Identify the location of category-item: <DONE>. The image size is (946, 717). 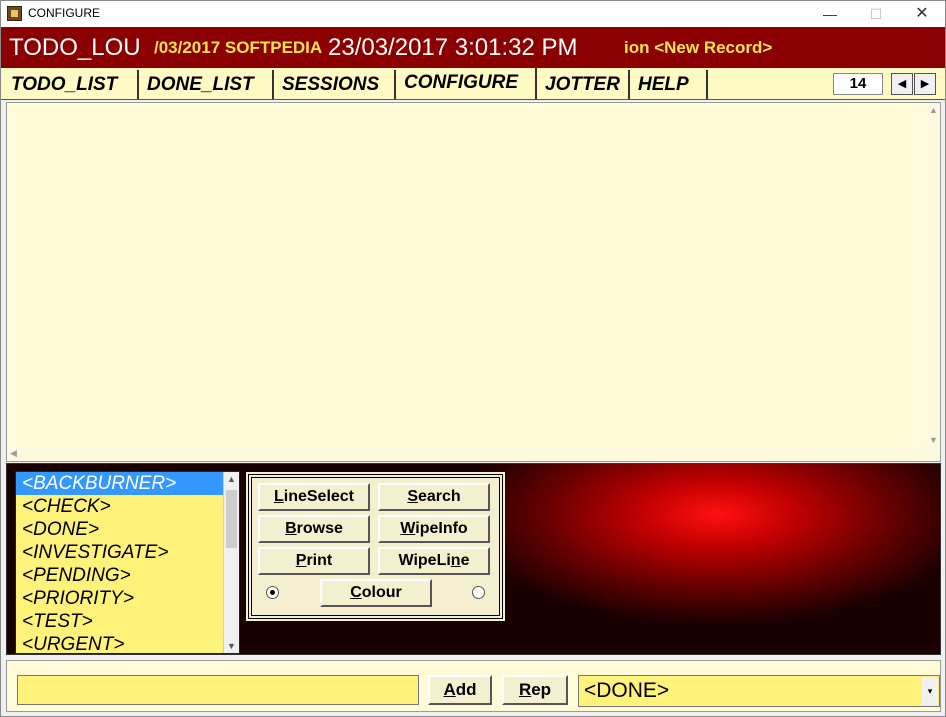
(127, 529).